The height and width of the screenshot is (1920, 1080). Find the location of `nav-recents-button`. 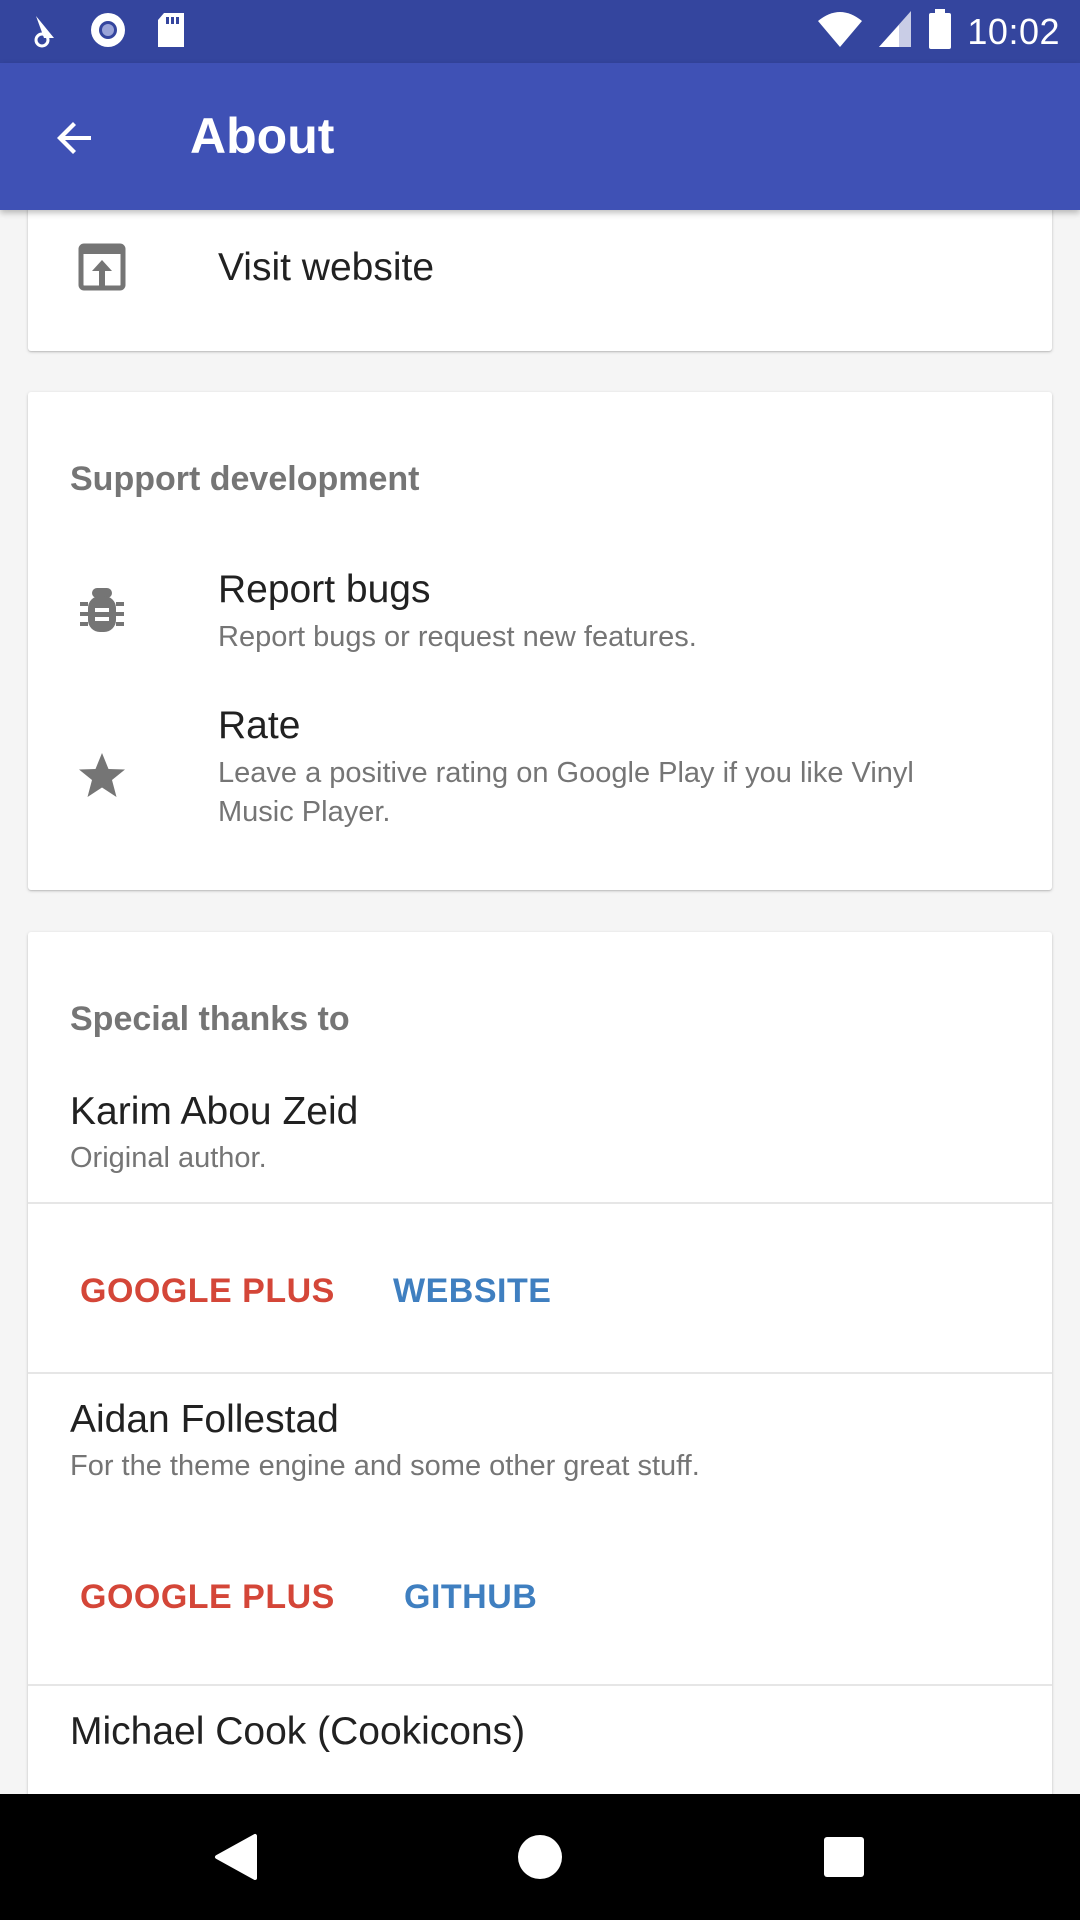

nav-recents-button is located at coordinates (844, 1857).